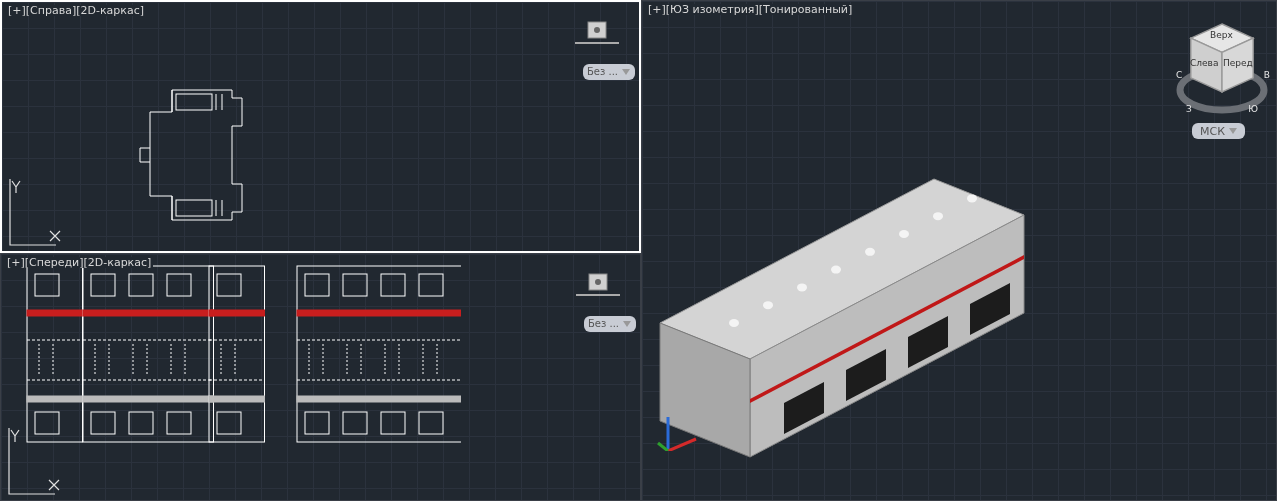  Describe the element at coordinates (1266, 75) in the screenshot. I see `compass-letter: В` at that location.